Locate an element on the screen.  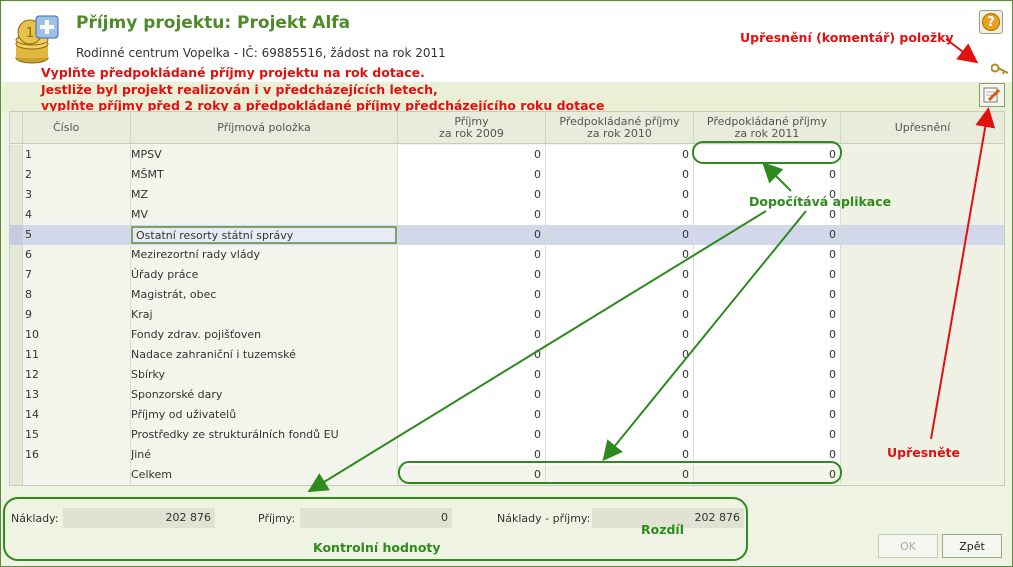
table-row: 16 Jiné 0 0 0 is located at coordinates (507, 455).